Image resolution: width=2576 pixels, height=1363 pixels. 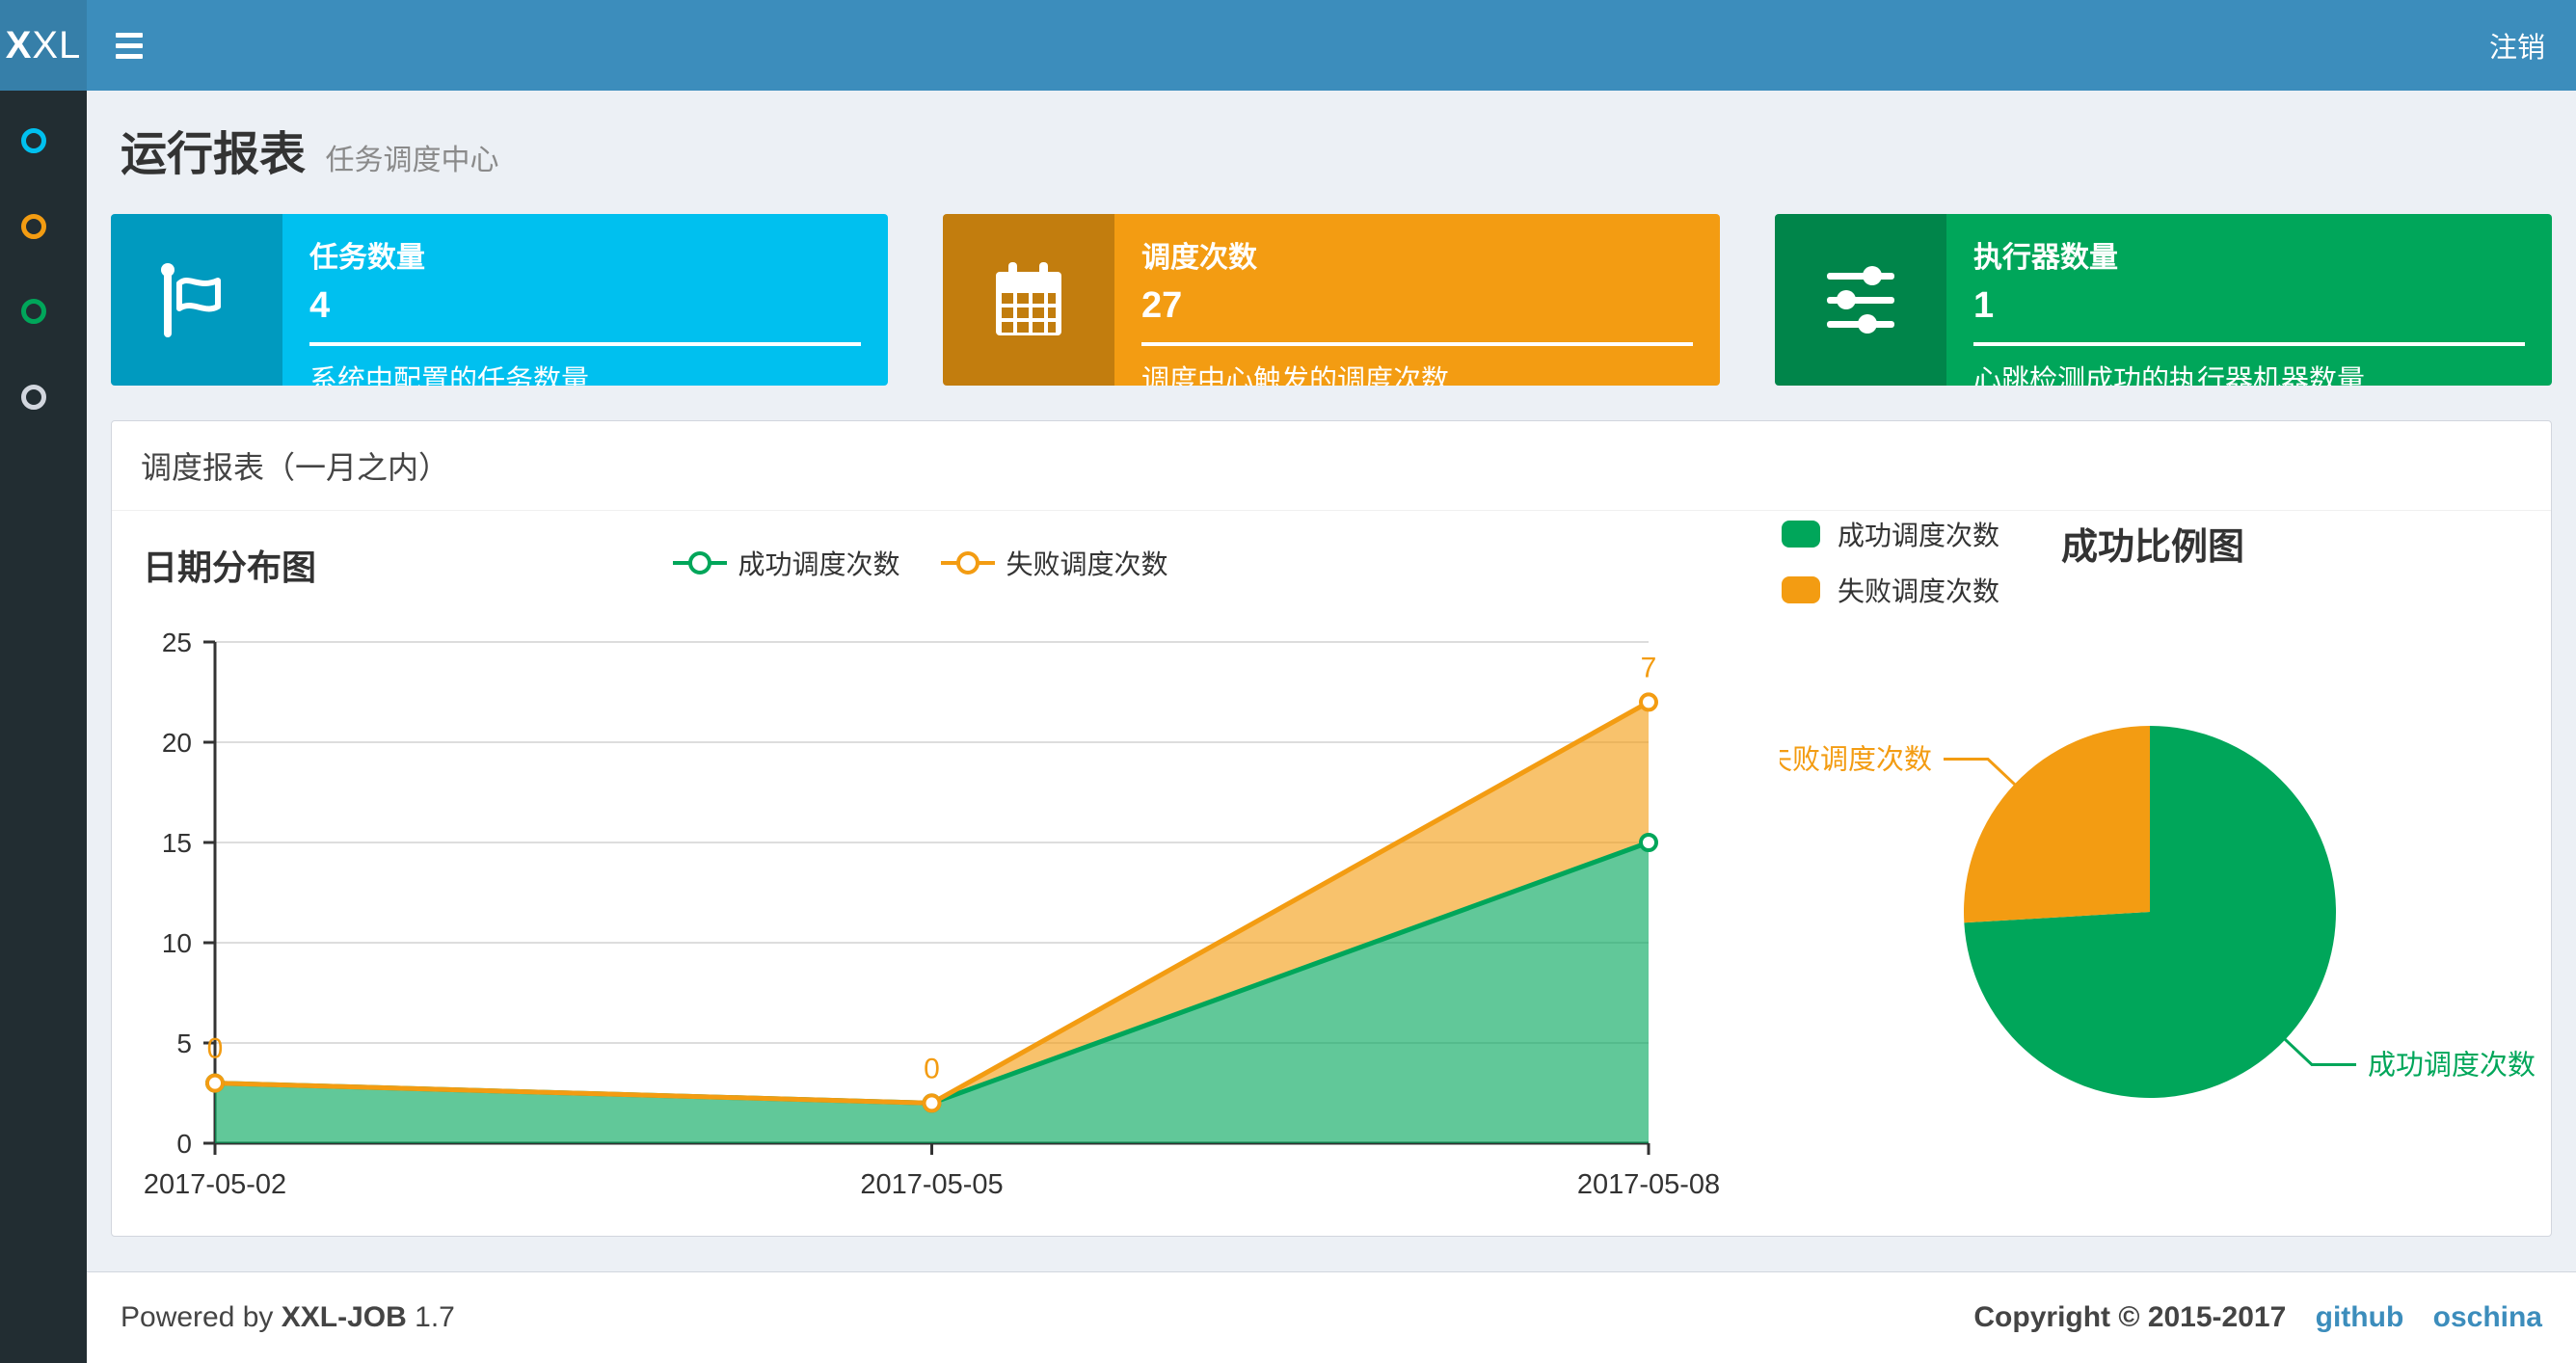 I want to click on svg-text: 7, so click(x=1649, y=667).